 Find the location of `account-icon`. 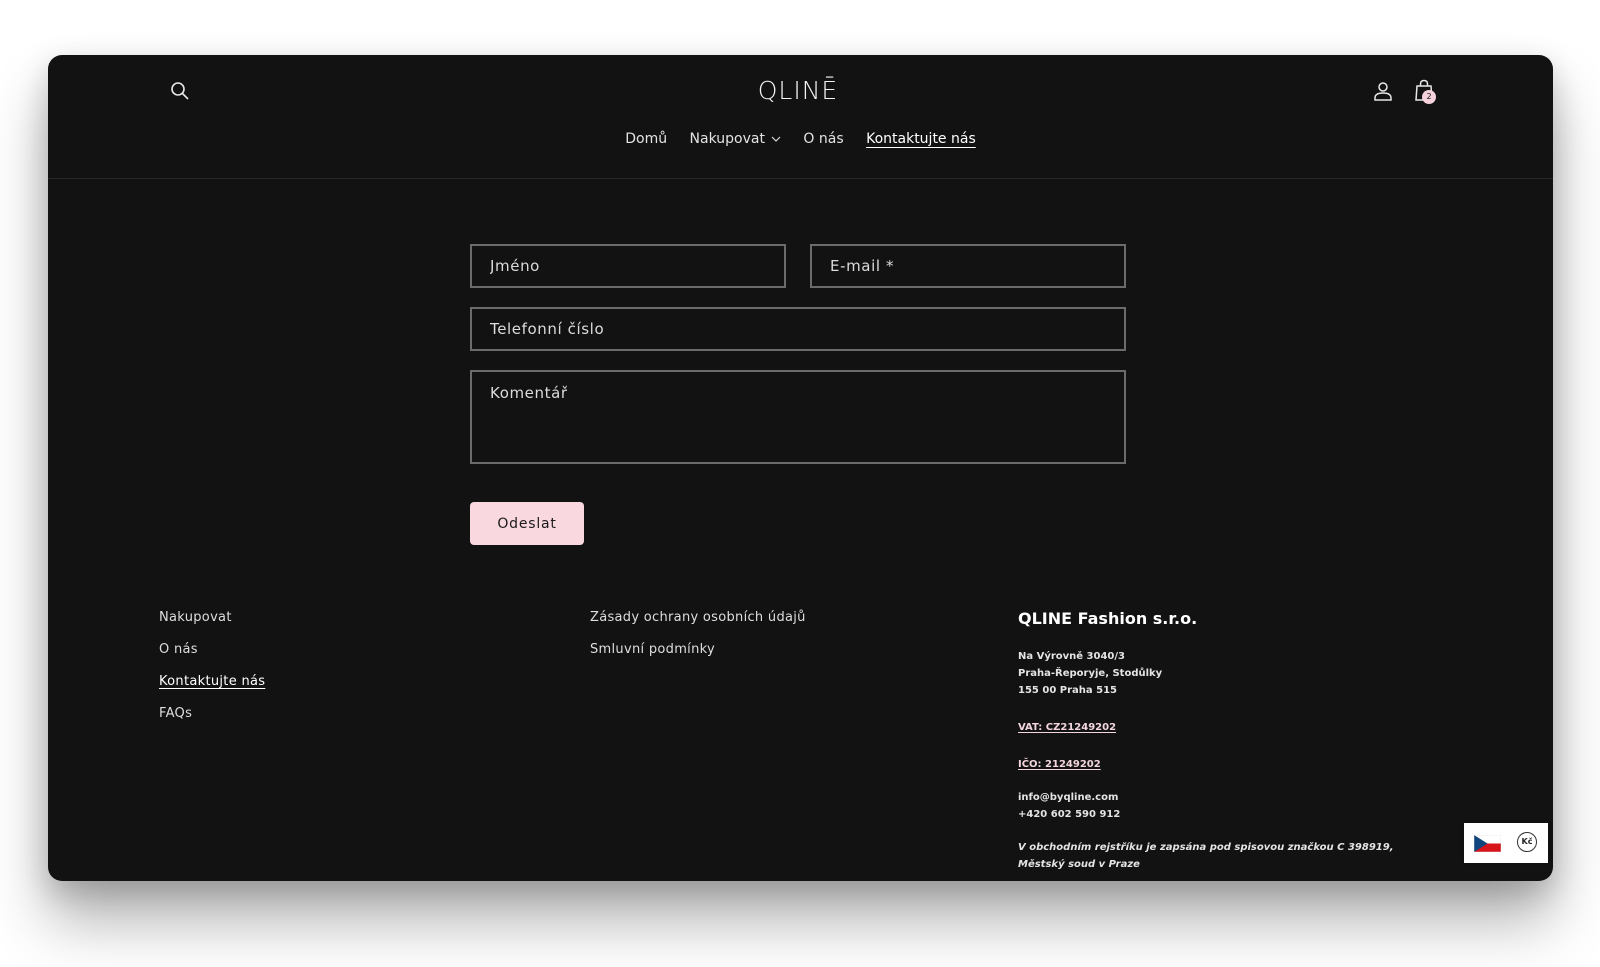

account-icon is located at coordinates (1383, 91).